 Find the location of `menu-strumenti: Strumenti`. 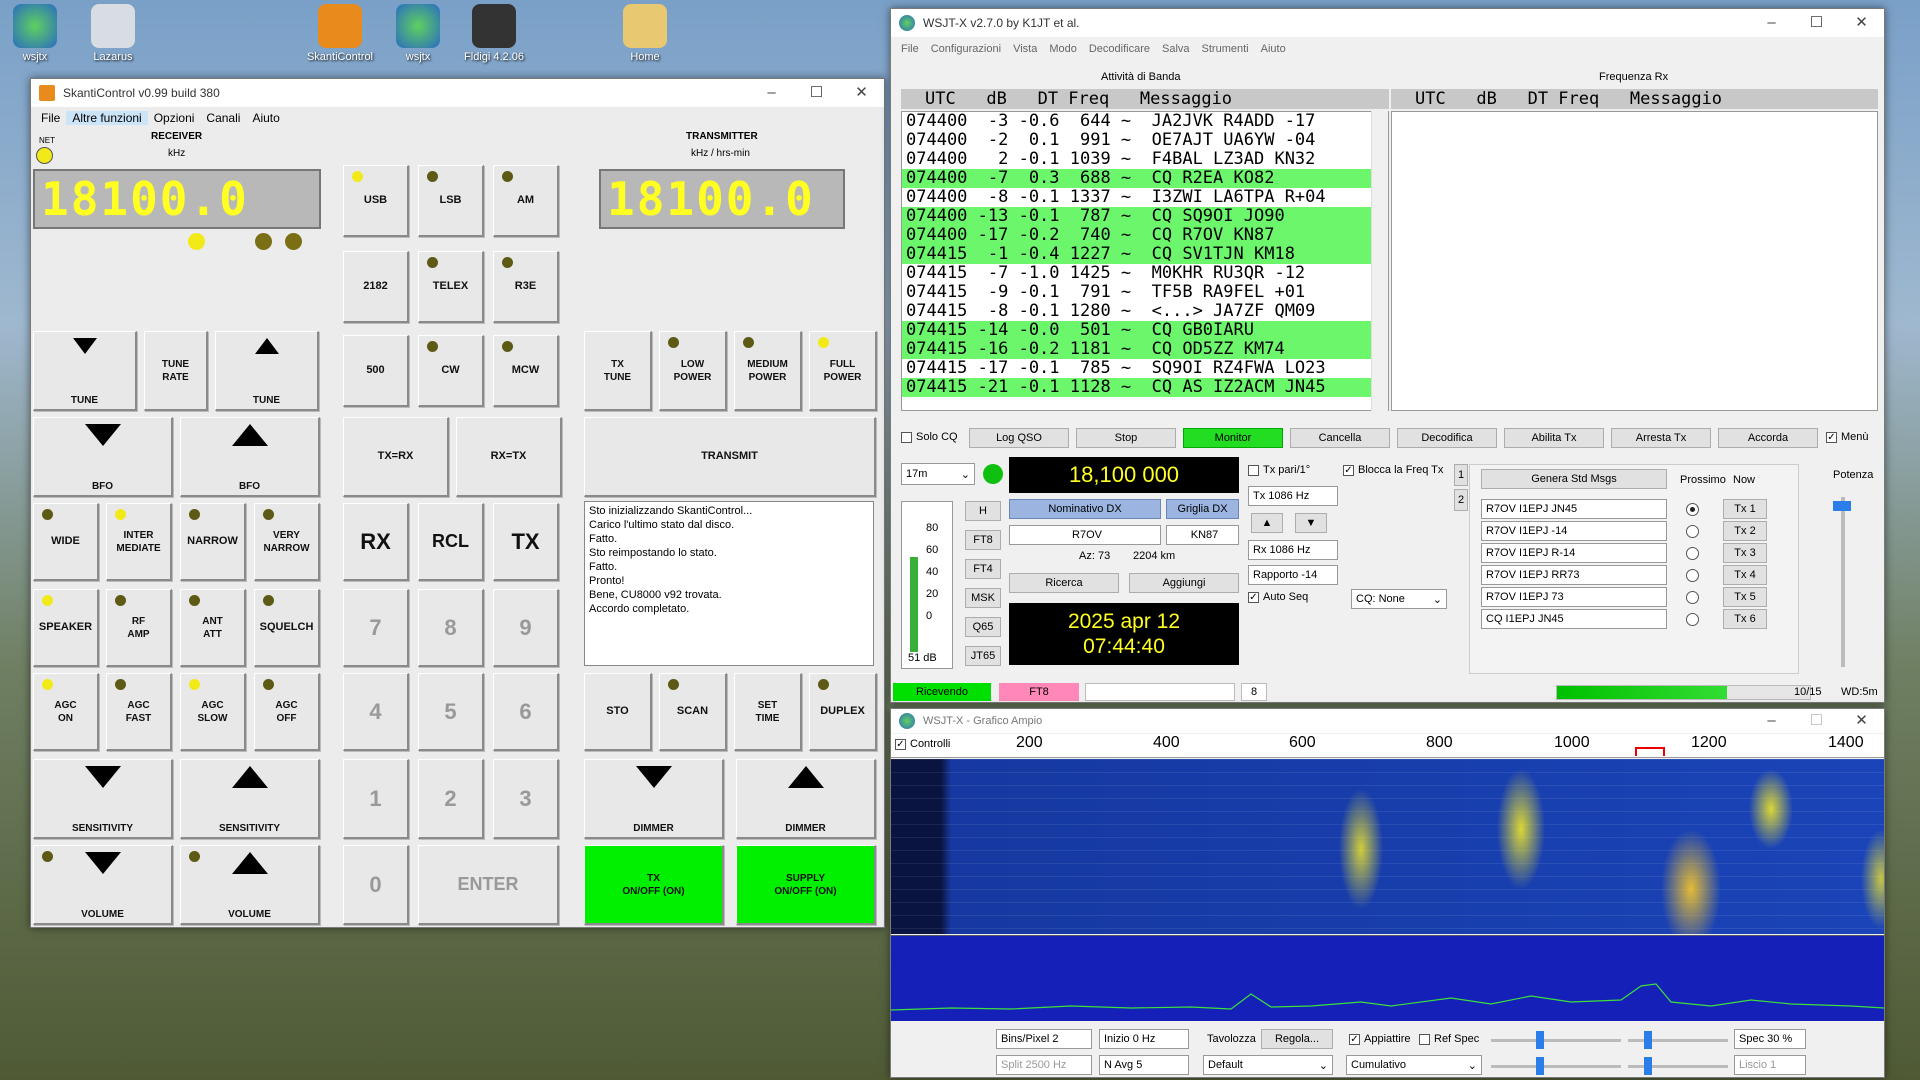

menu-strumenti: Strumenti is located at coordinates (1225, 49).